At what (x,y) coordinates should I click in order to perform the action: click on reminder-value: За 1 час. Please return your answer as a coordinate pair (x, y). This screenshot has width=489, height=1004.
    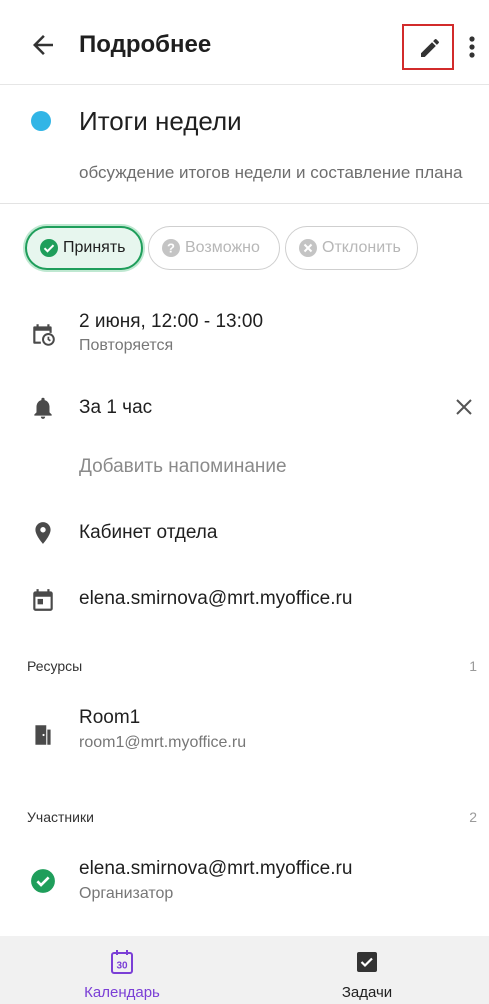
    Looking at the image, I should click on (115, 408).